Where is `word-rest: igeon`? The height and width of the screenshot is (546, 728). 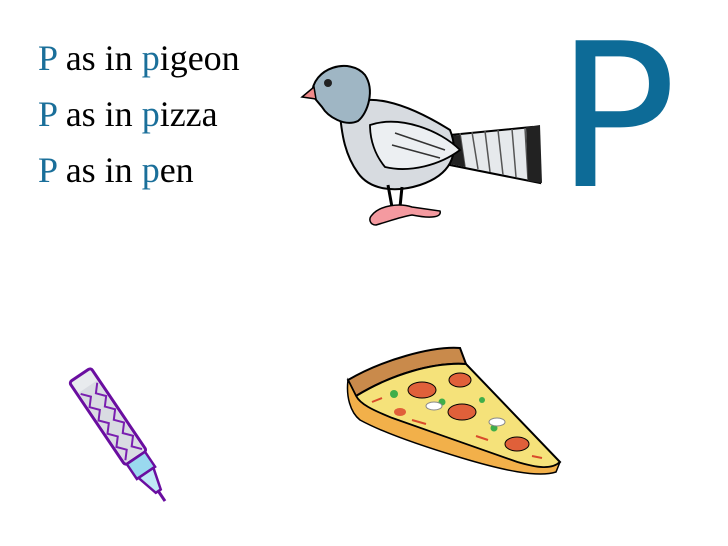
word-rest: igeon is located at coordinates (199, 58).